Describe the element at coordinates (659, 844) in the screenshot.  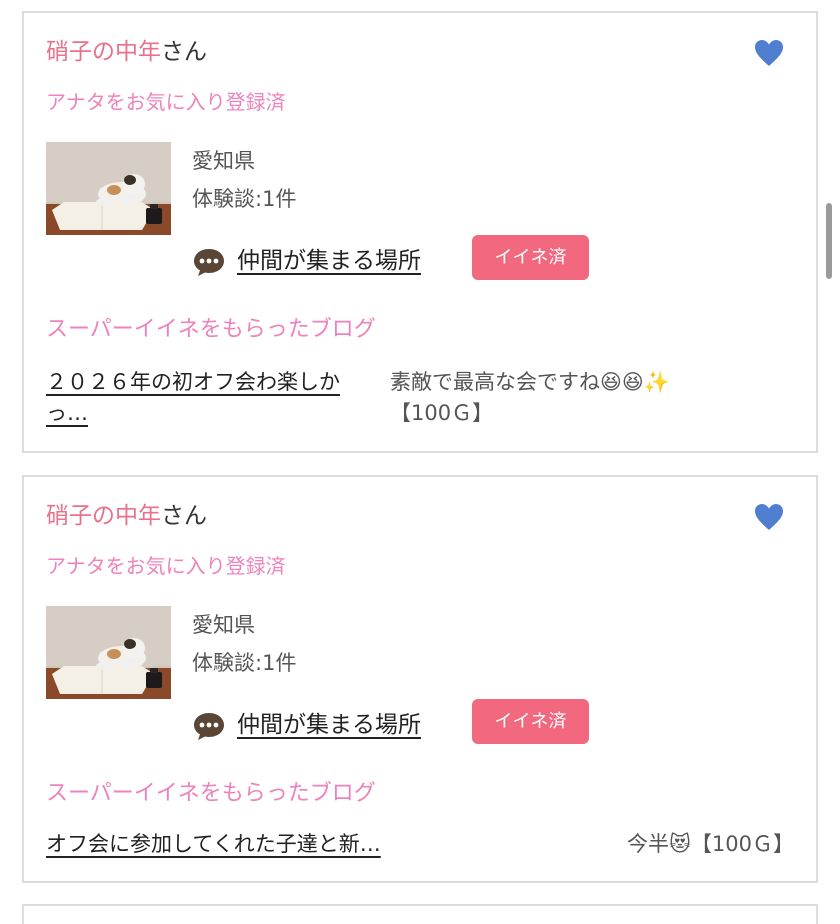
I see `blog-comment-text: 今半😻` at that location.